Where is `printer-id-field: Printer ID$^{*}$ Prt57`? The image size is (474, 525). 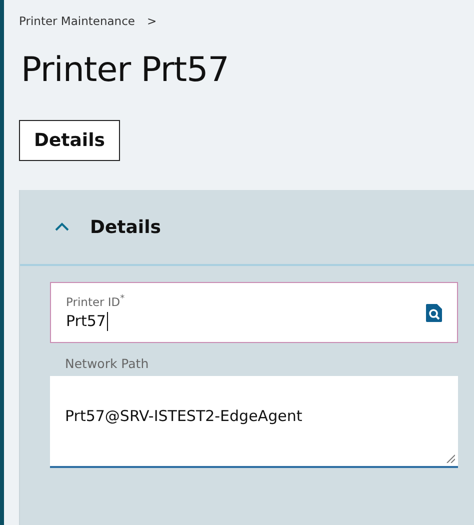 printer-id-field: Printer ID$^{*}$ Prt57 is located at coordinates (254, 312).